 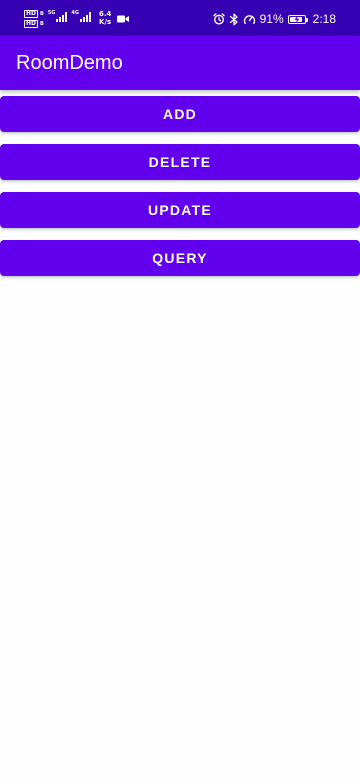 I want to click on app-title: RoomDemo, so click(x=69, y=63).